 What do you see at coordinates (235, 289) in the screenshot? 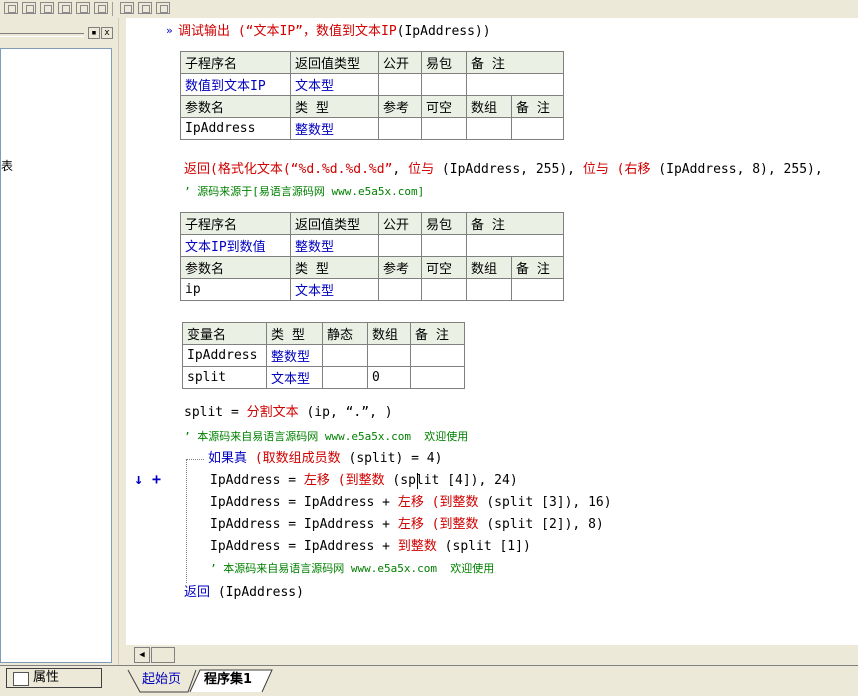
I see `param-name-cell: ip` at bounding box center [235, 289].